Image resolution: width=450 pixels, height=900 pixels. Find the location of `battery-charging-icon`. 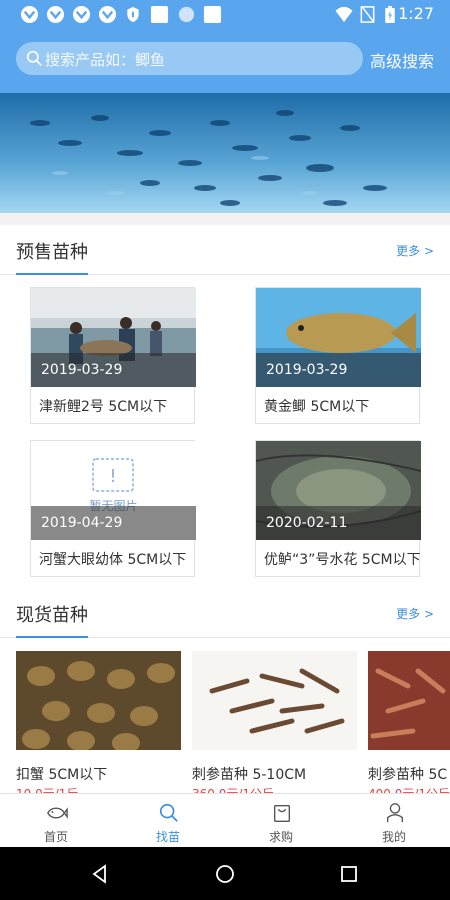

battery-charging-icon is located at coordinates (390, 14).